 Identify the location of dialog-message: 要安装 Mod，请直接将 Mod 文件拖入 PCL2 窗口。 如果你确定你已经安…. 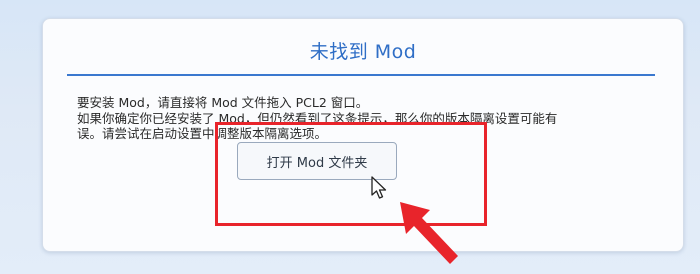
(367, 118).